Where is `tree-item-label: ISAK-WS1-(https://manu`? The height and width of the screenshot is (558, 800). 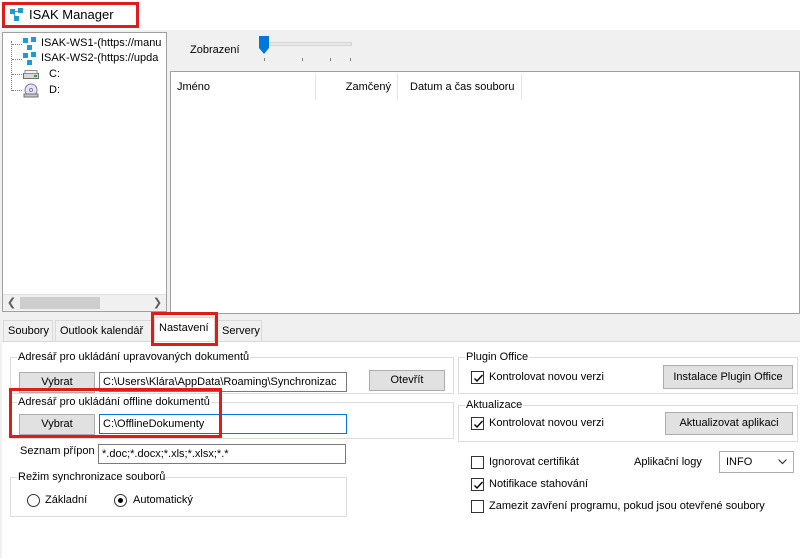 tree-item-label: ISAK-WS1-(https://manu is located at coordinates (101, 43).